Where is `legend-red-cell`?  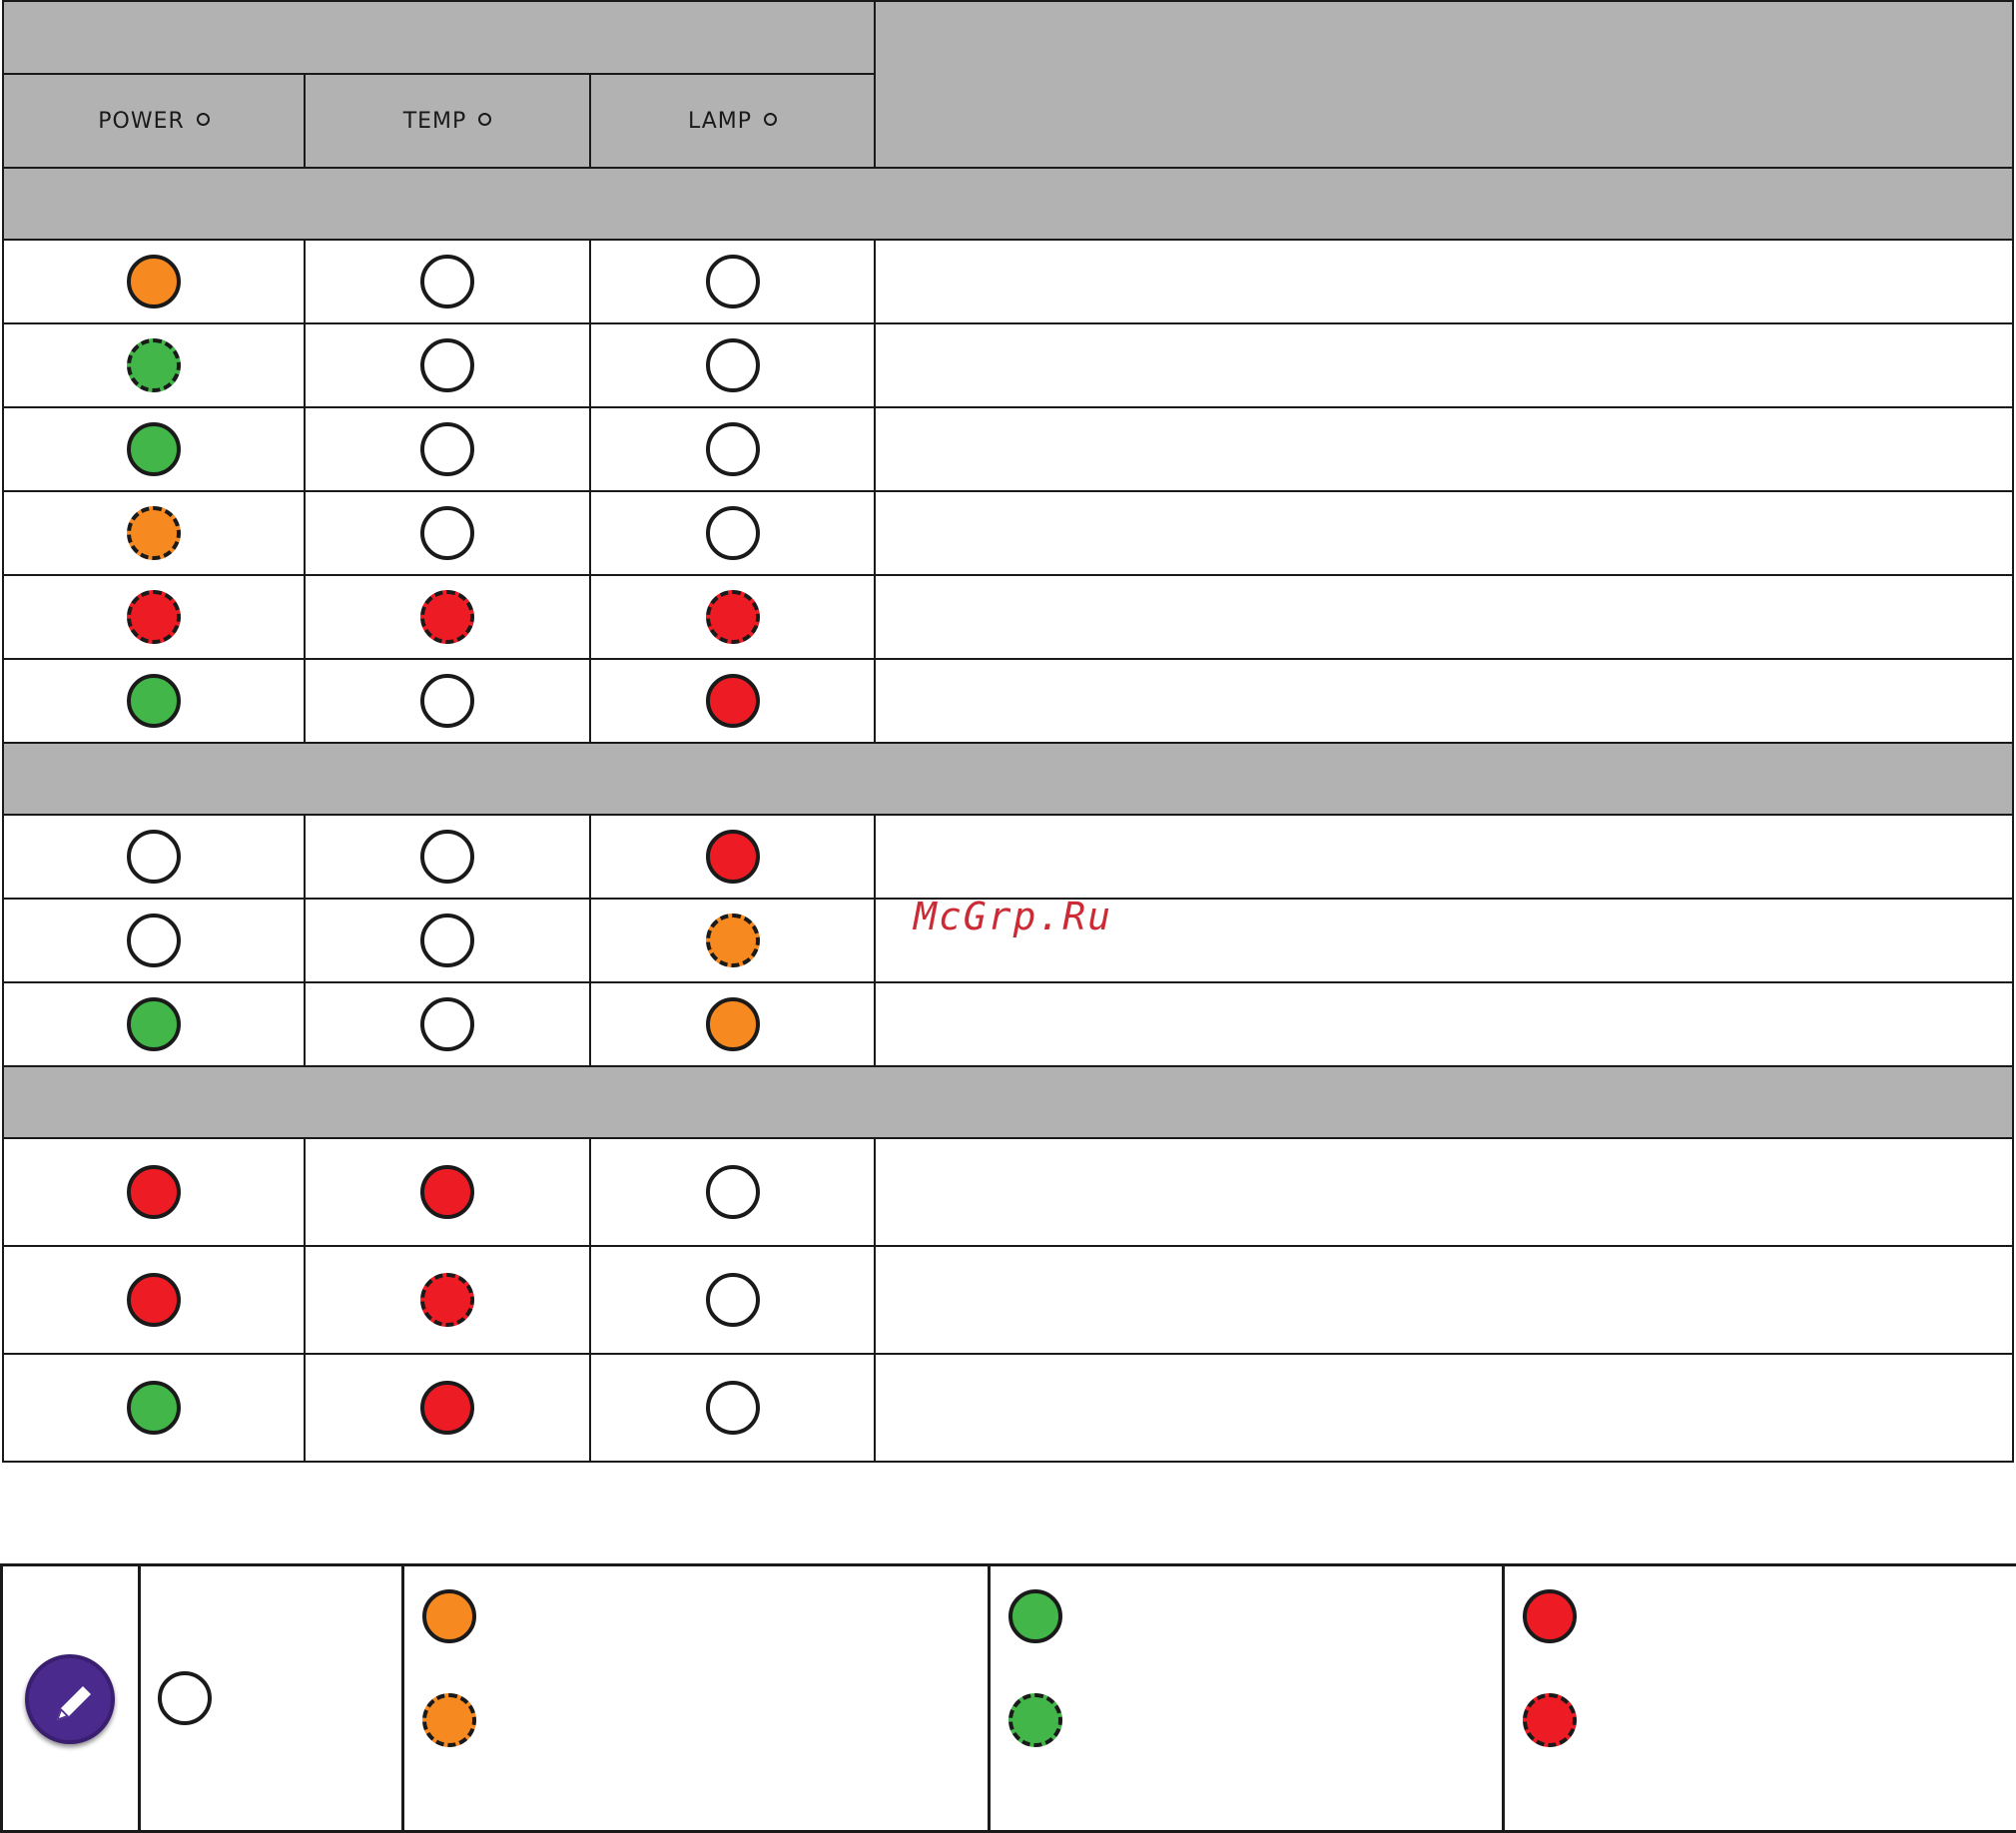 legend-red-cell is located at coordinates (1759, 1698).